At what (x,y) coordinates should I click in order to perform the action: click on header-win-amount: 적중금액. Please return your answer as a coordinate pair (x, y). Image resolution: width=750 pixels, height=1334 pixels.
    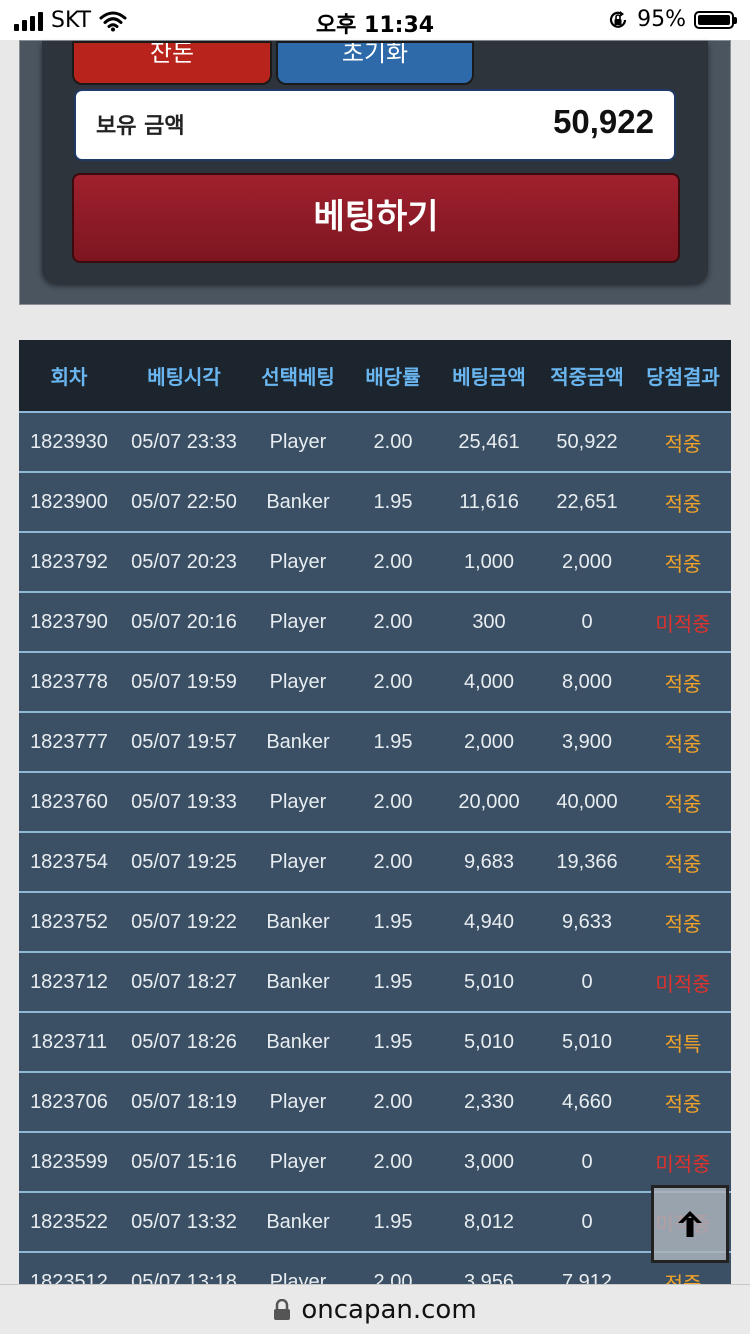
    Looking at the image, I should click on (587, 377).